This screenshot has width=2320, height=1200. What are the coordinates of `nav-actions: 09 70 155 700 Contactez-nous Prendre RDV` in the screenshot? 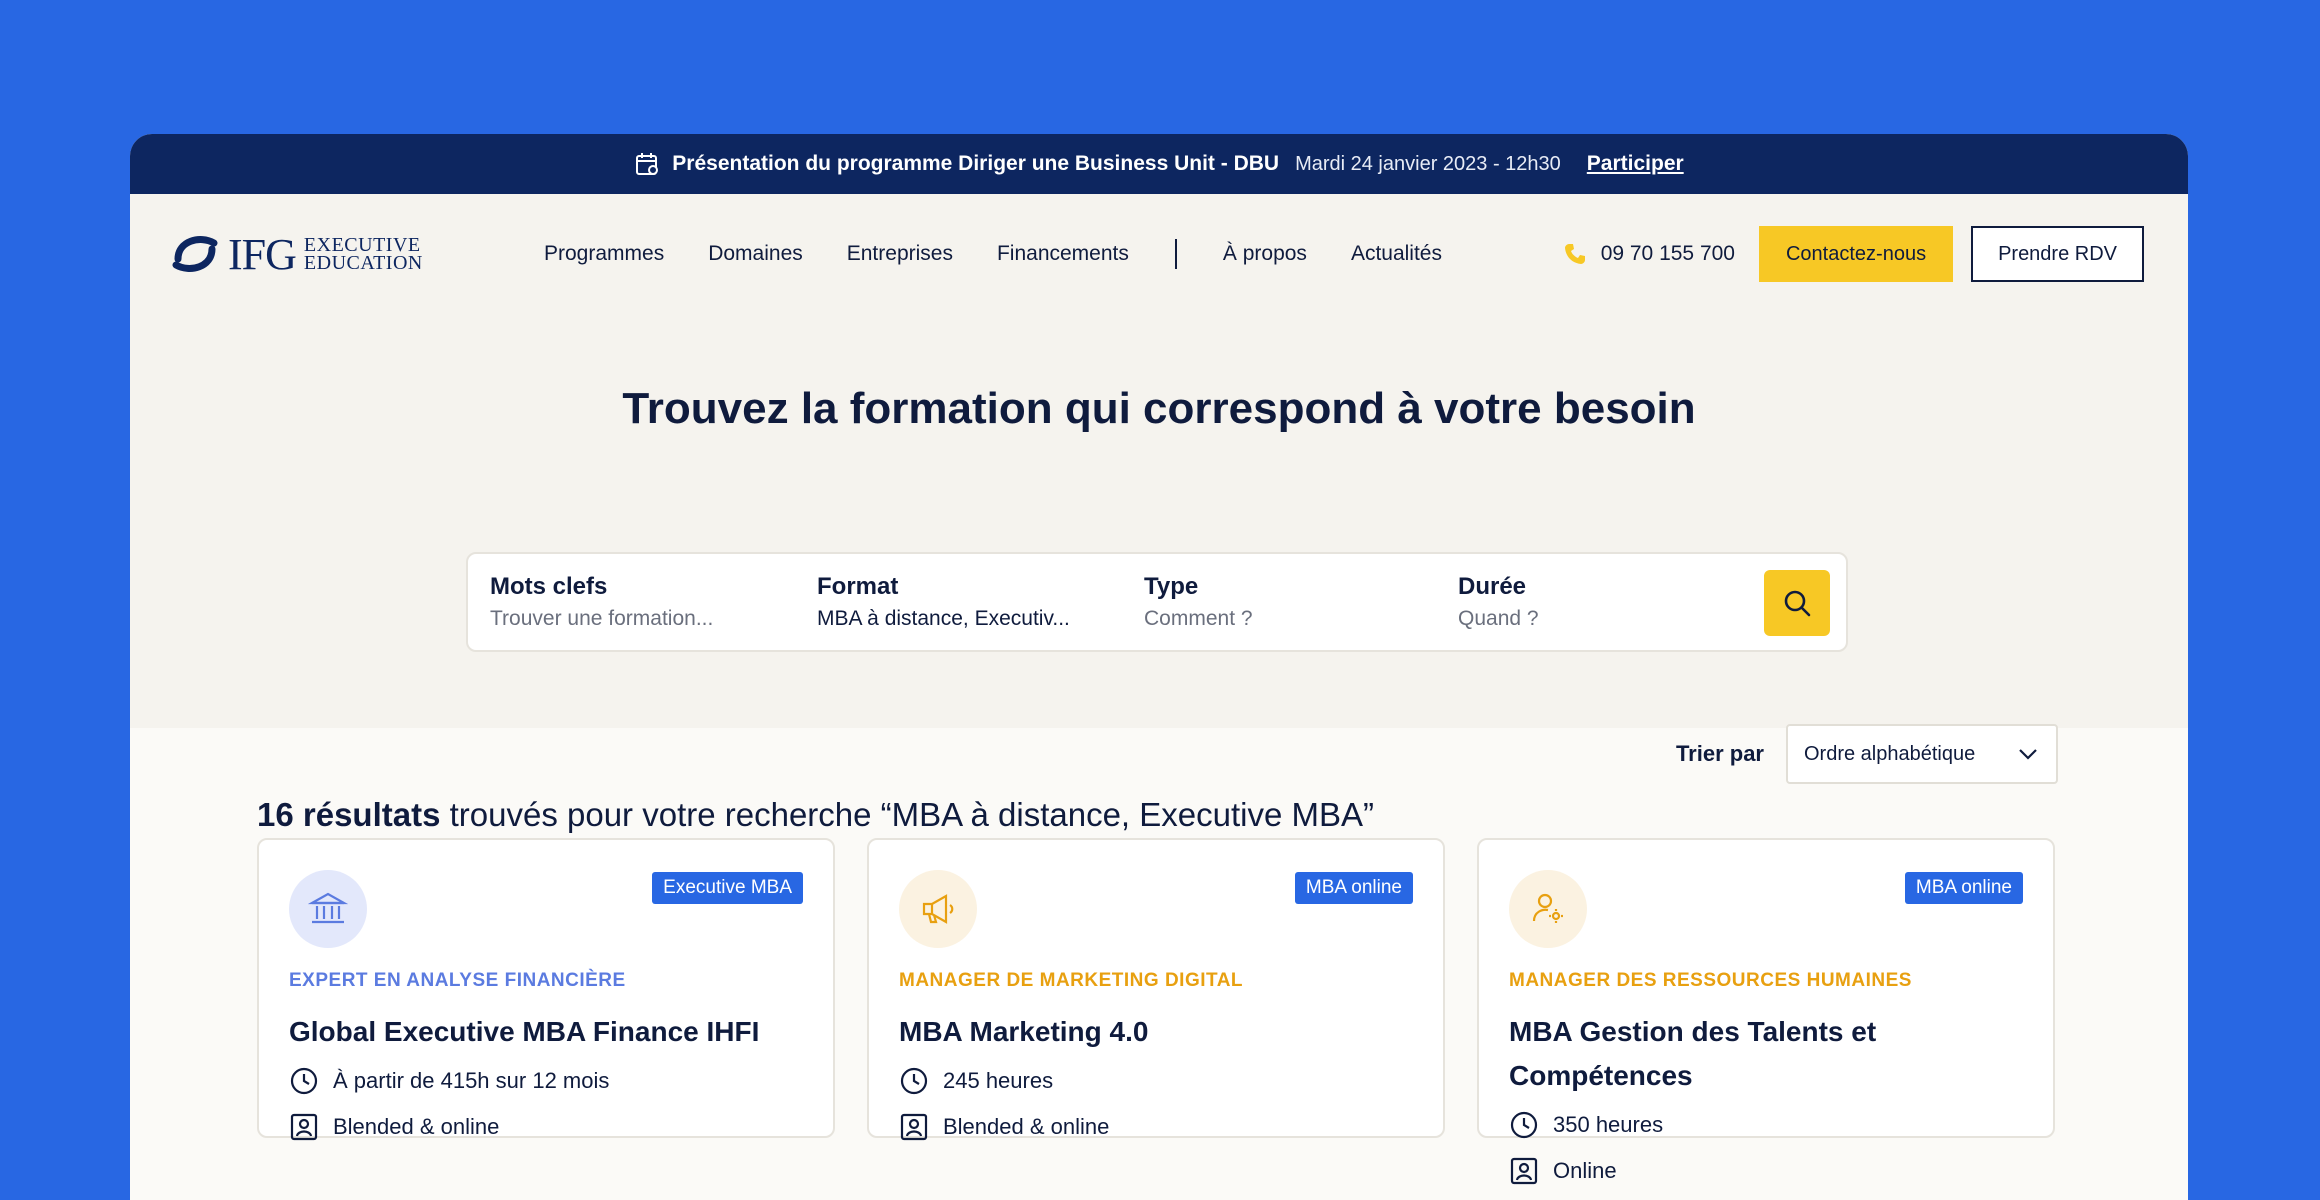 It's located at (1853, 254).